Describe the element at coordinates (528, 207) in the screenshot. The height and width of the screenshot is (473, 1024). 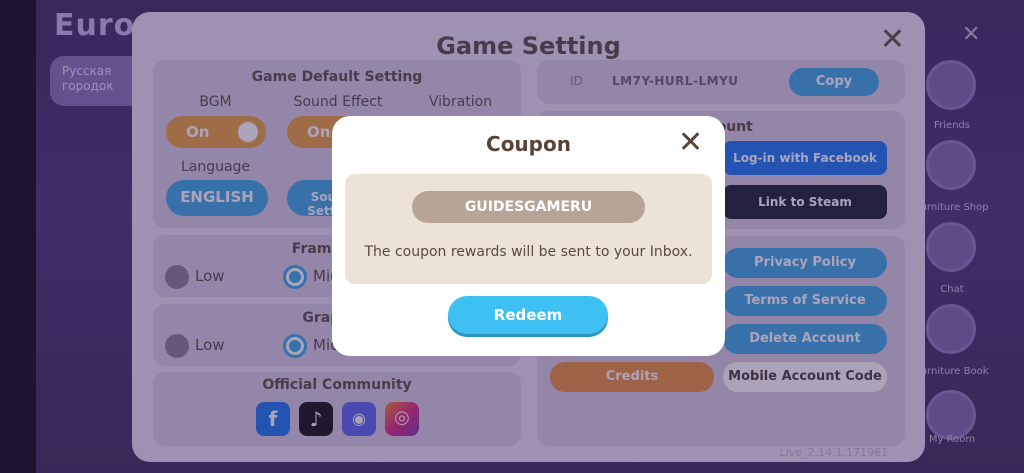
I see `coupon-code-input` at that location.